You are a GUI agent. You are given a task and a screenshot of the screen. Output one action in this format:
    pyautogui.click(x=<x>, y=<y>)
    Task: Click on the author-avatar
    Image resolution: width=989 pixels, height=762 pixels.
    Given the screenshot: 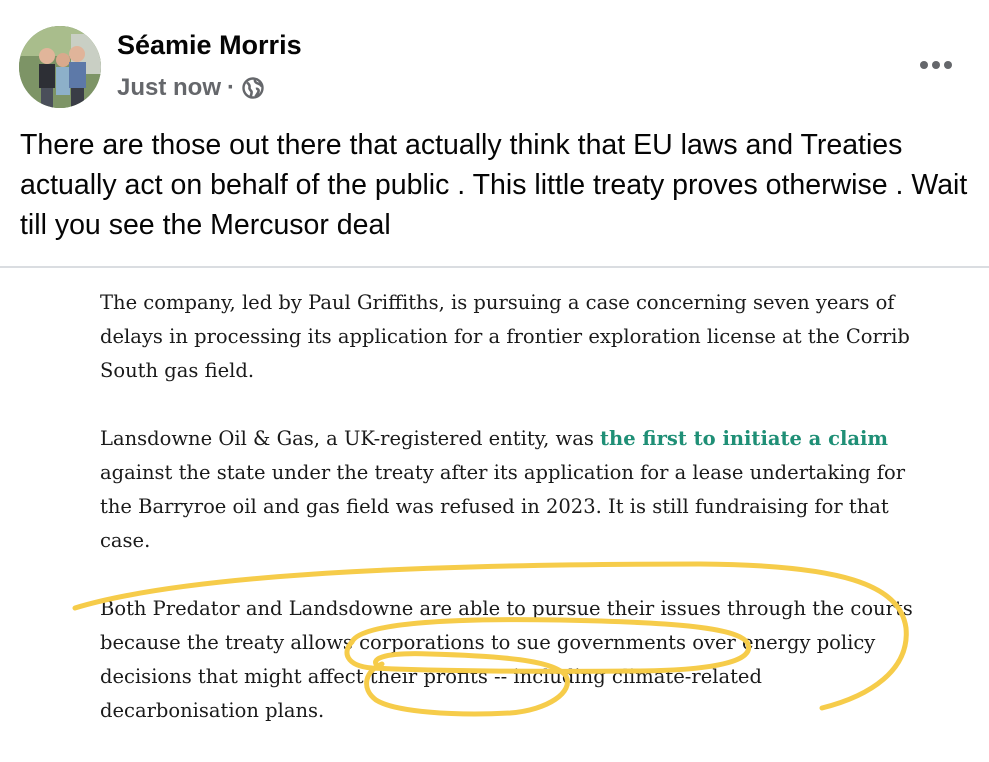 What is the action you would take?
    pyautogui.click(x=60, y=67)
    